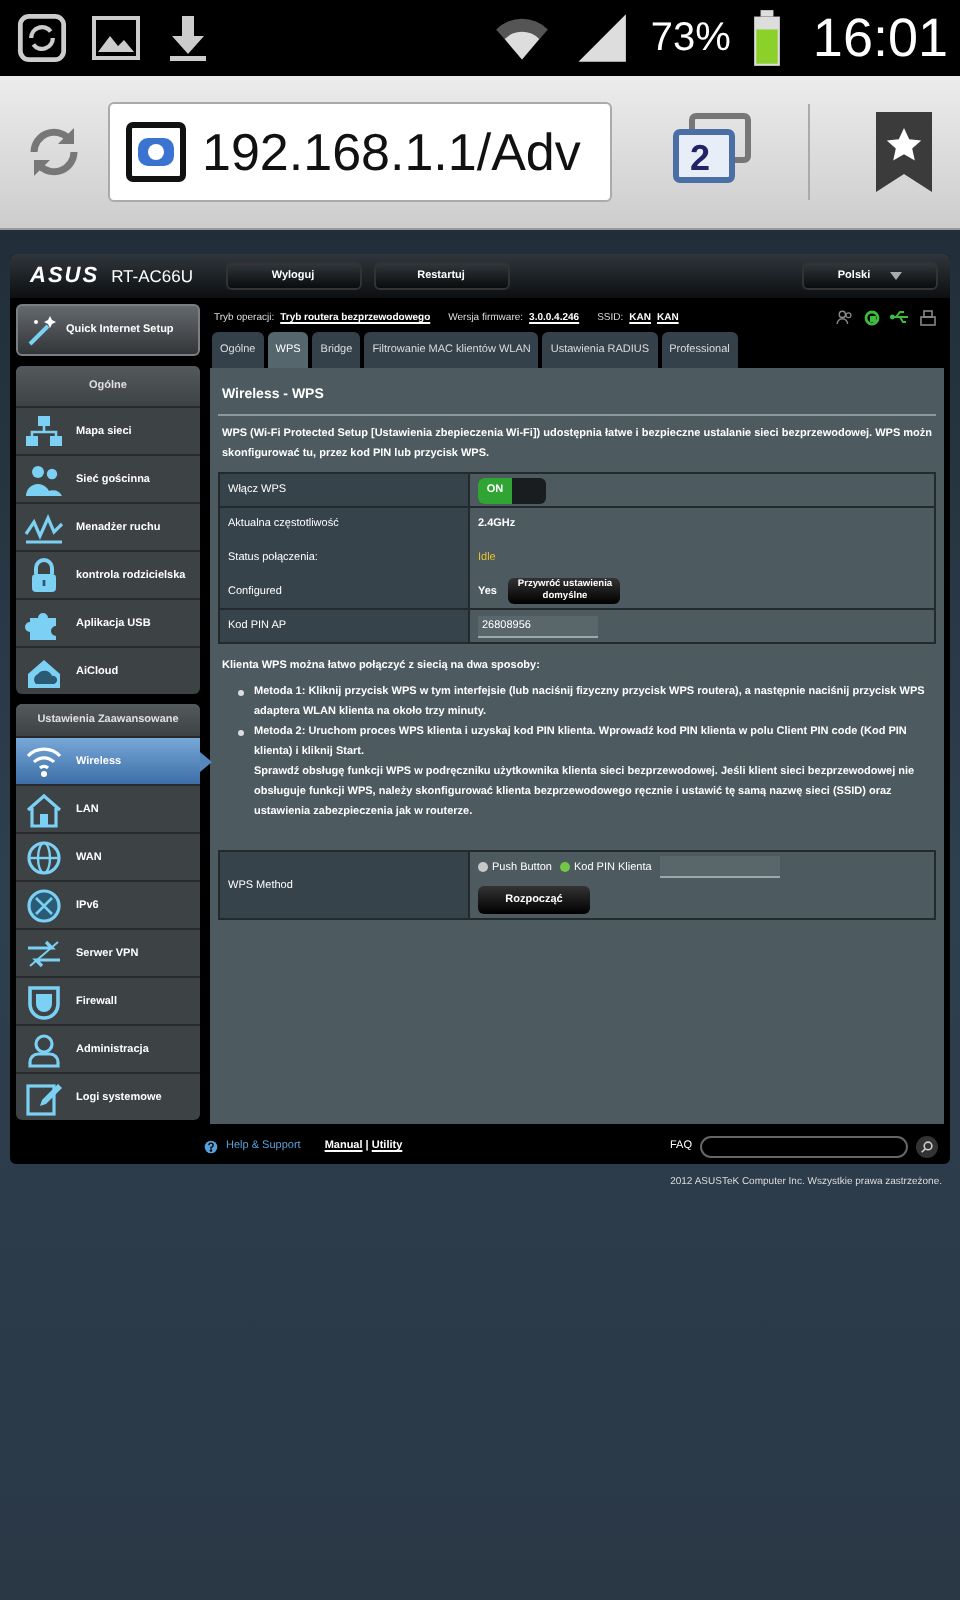 Image resolution: width=960 pixels, height=1600 pixels. What do you see at coordinates (360, 152) in the screenshot?
I see `url-field: 192.168.1.1/Adv` at bounding box center [360, 152].